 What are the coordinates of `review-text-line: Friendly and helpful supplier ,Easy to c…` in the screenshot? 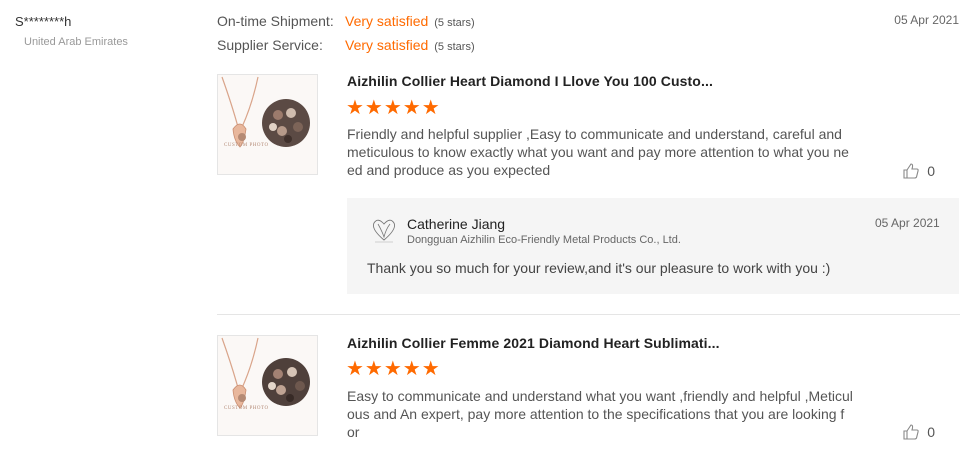 It's located at (594, 134).